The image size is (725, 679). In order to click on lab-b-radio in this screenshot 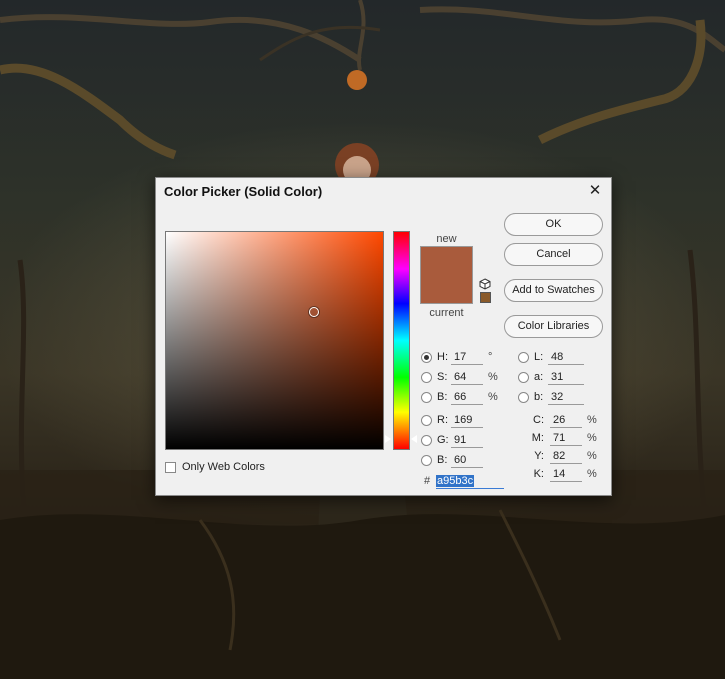, I will do `click(523, 397)`.